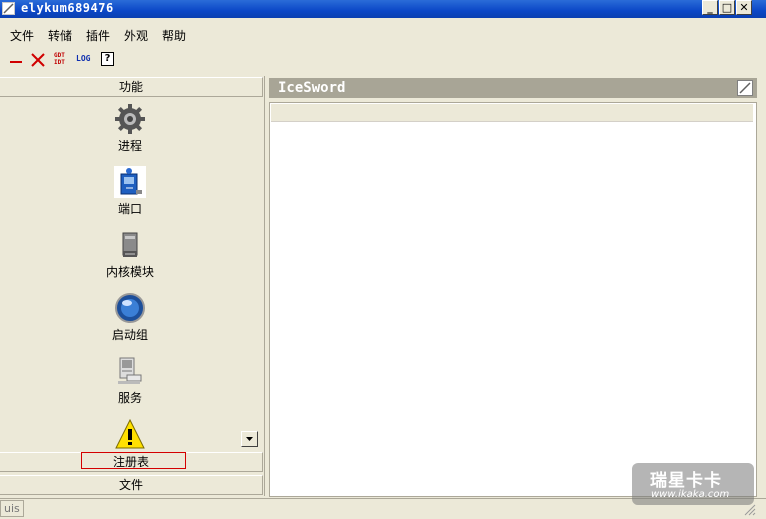 The image size is (766, 519). What do you see at coordinates (38, 60) in the screenshot?
I see `delete-icon` at bounding box center [38, 60].